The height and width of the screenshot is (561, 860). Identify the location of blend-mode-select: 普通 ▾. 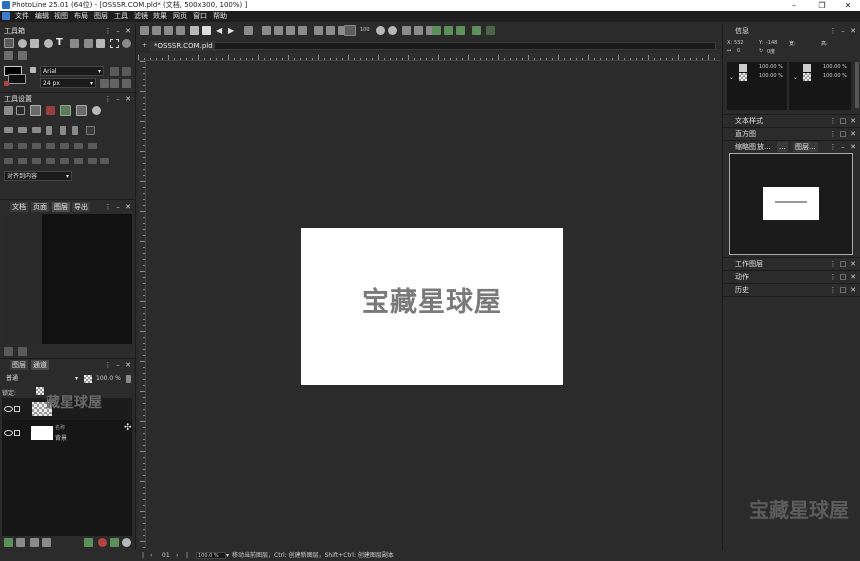
(42, 379).